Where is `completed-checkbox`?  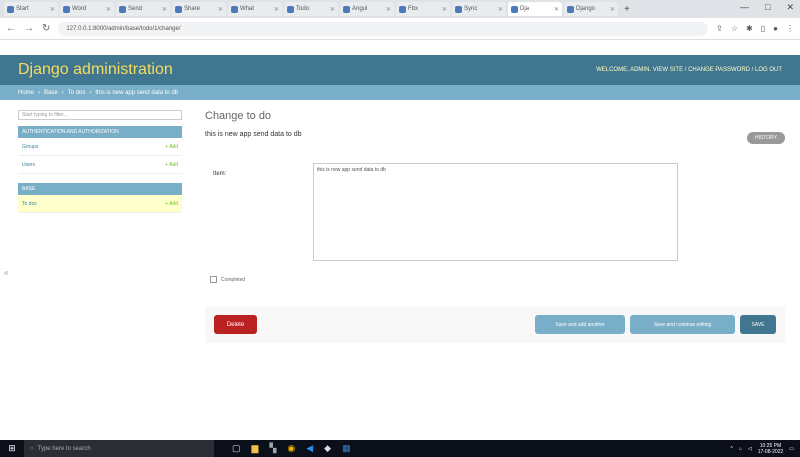
completed-checkbox is located at coordinates (213, 279).